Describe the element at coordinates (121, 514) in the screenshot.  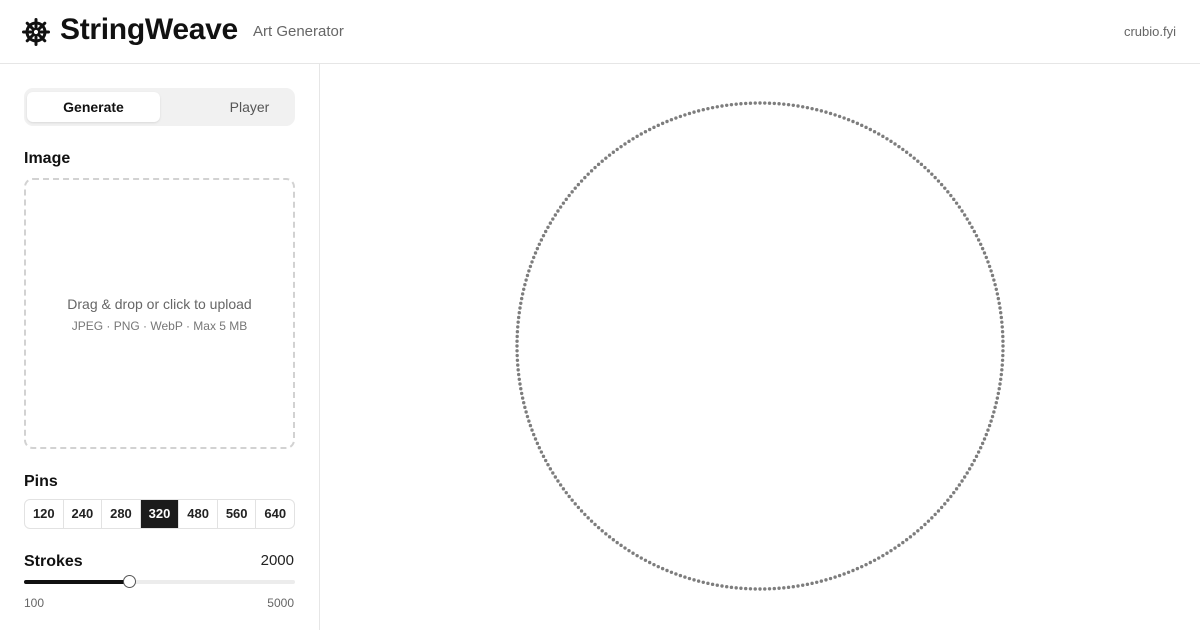
I see `pins-option-280: 280` at that location.